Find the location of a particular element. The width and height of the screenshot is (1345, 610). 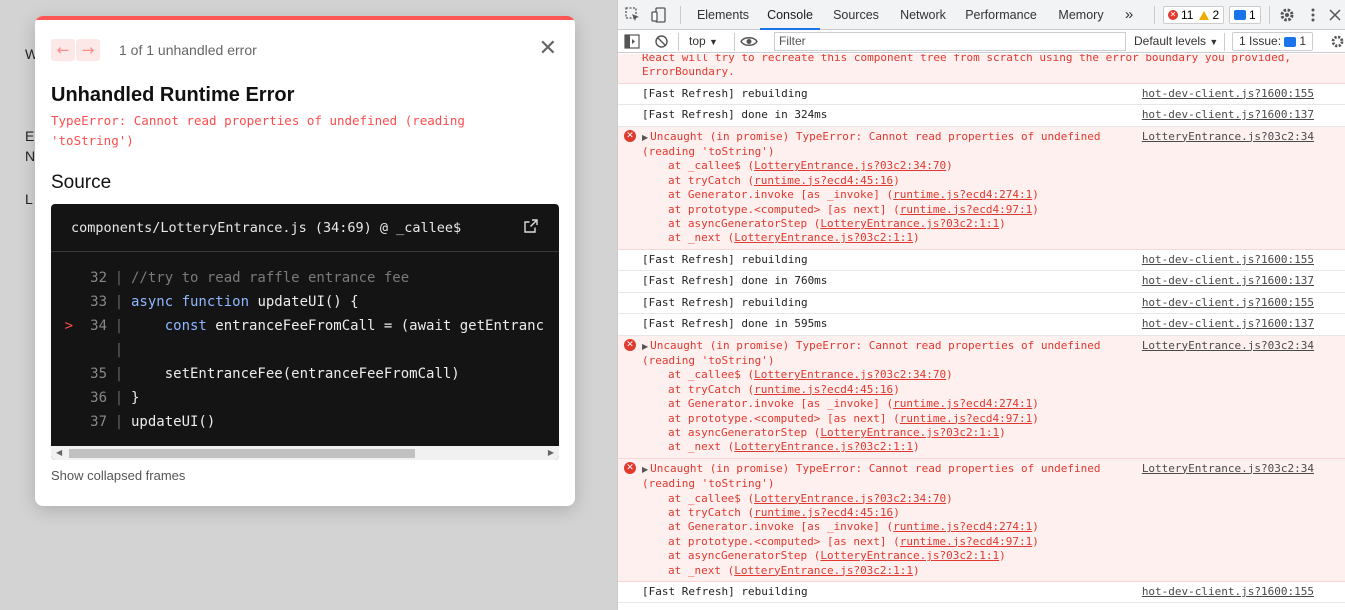

more-tabs-button: » is located at coordinates (1129, 15).